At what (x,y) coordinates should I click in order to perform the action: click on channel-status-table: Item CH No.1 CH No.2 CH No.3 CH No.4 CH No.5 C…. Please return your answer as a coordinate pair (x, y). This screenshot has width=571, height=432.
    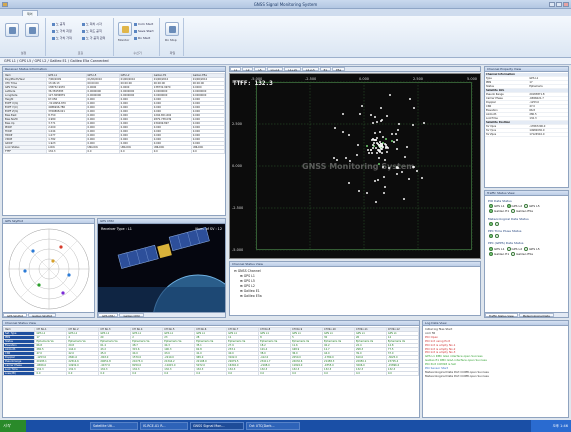
    Looking at the image, I should click on (211, 351).